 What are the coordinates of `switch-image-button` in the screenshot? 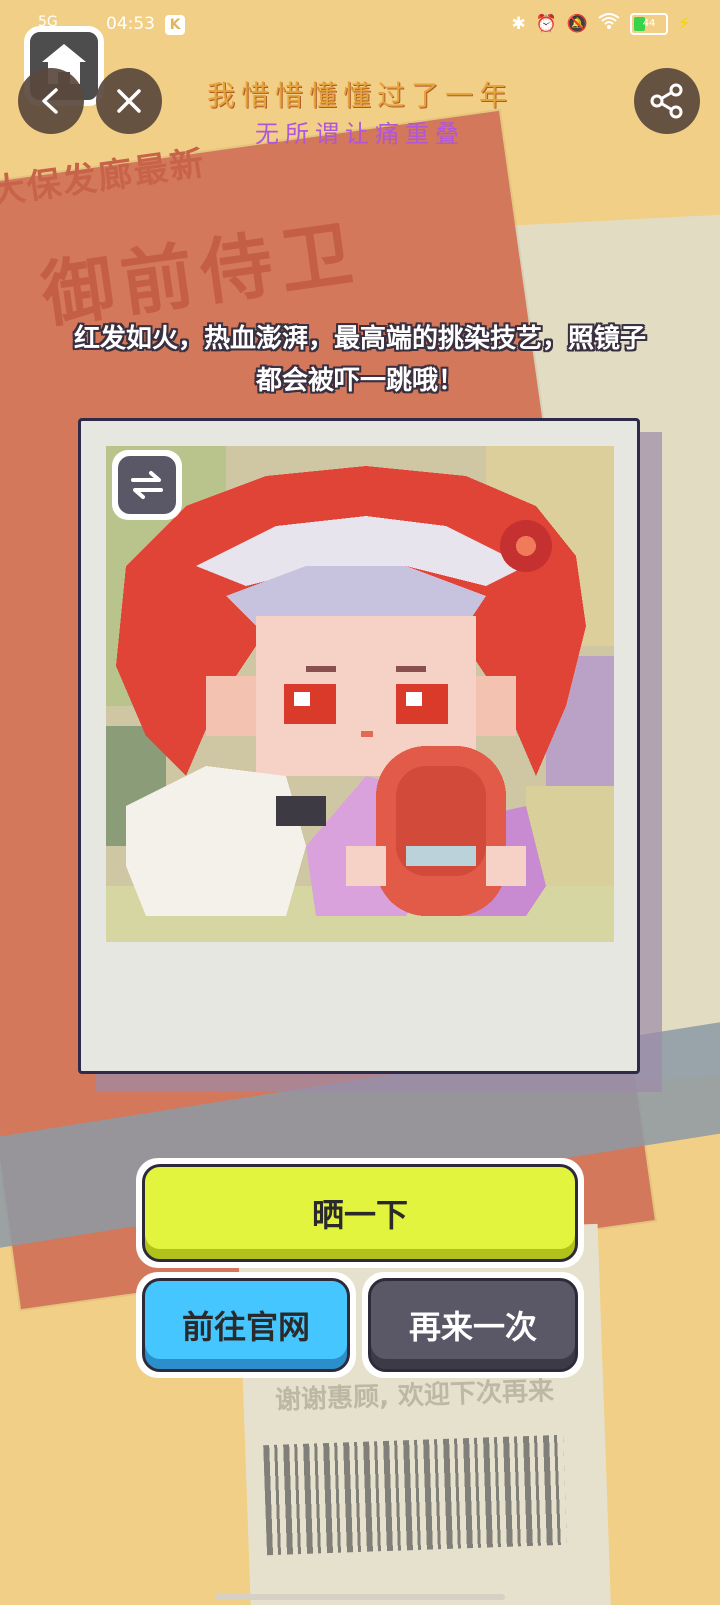 It's located at (147, 485).